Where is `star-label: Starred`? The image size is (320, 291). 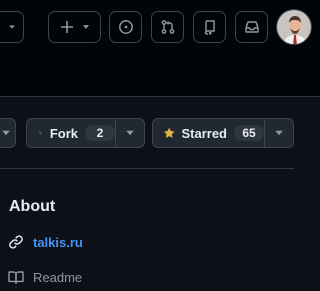
star-label: Starred is located at coordinates (204, 133).